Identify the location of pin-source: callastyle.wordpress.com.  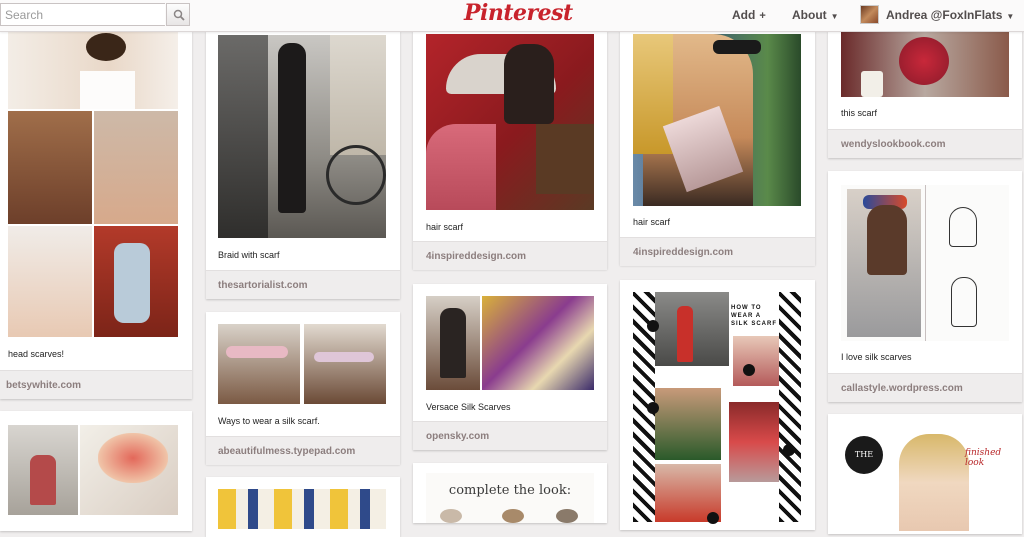
(925, 387).